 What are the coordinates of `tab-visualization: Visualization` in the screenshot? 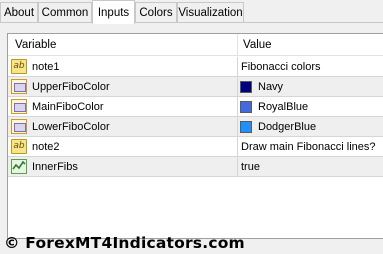 It's located at (210, 12).